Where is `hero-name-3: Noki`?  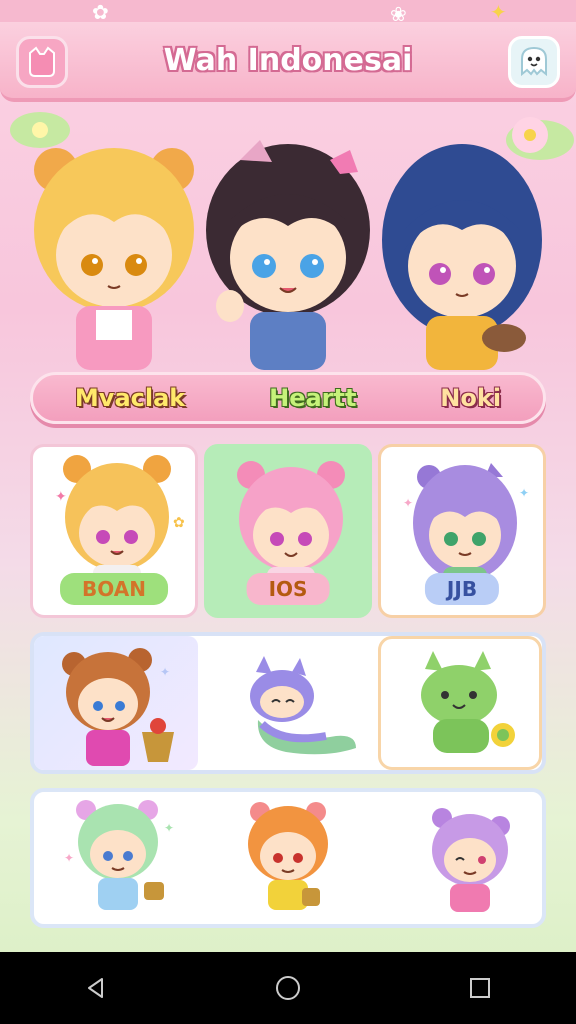
hero-name-3: Noki is located at coordinates (470, 398).